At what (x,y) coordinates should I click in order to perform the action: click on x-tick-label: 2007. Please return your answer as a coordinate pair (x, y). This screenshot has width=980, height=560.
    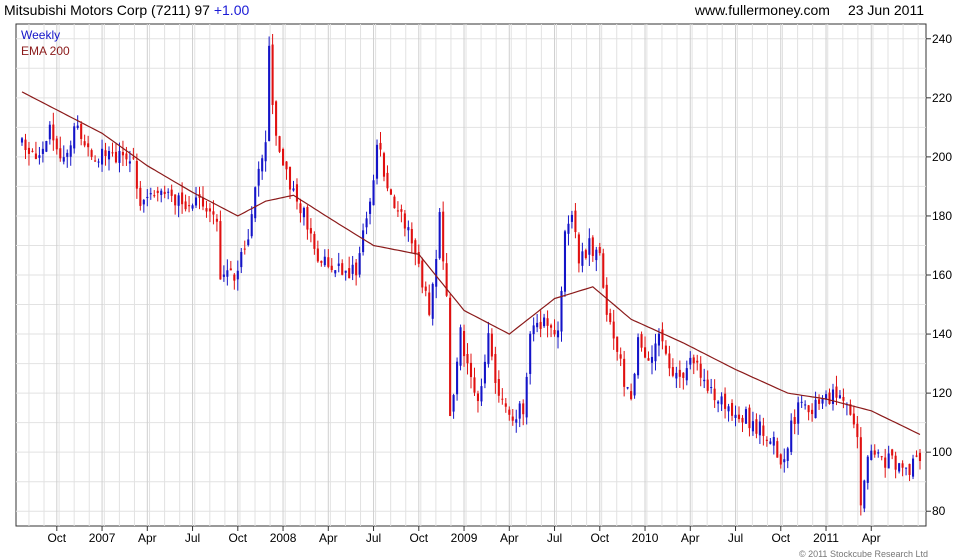
    Looking at the image, I should click on (102, 538).